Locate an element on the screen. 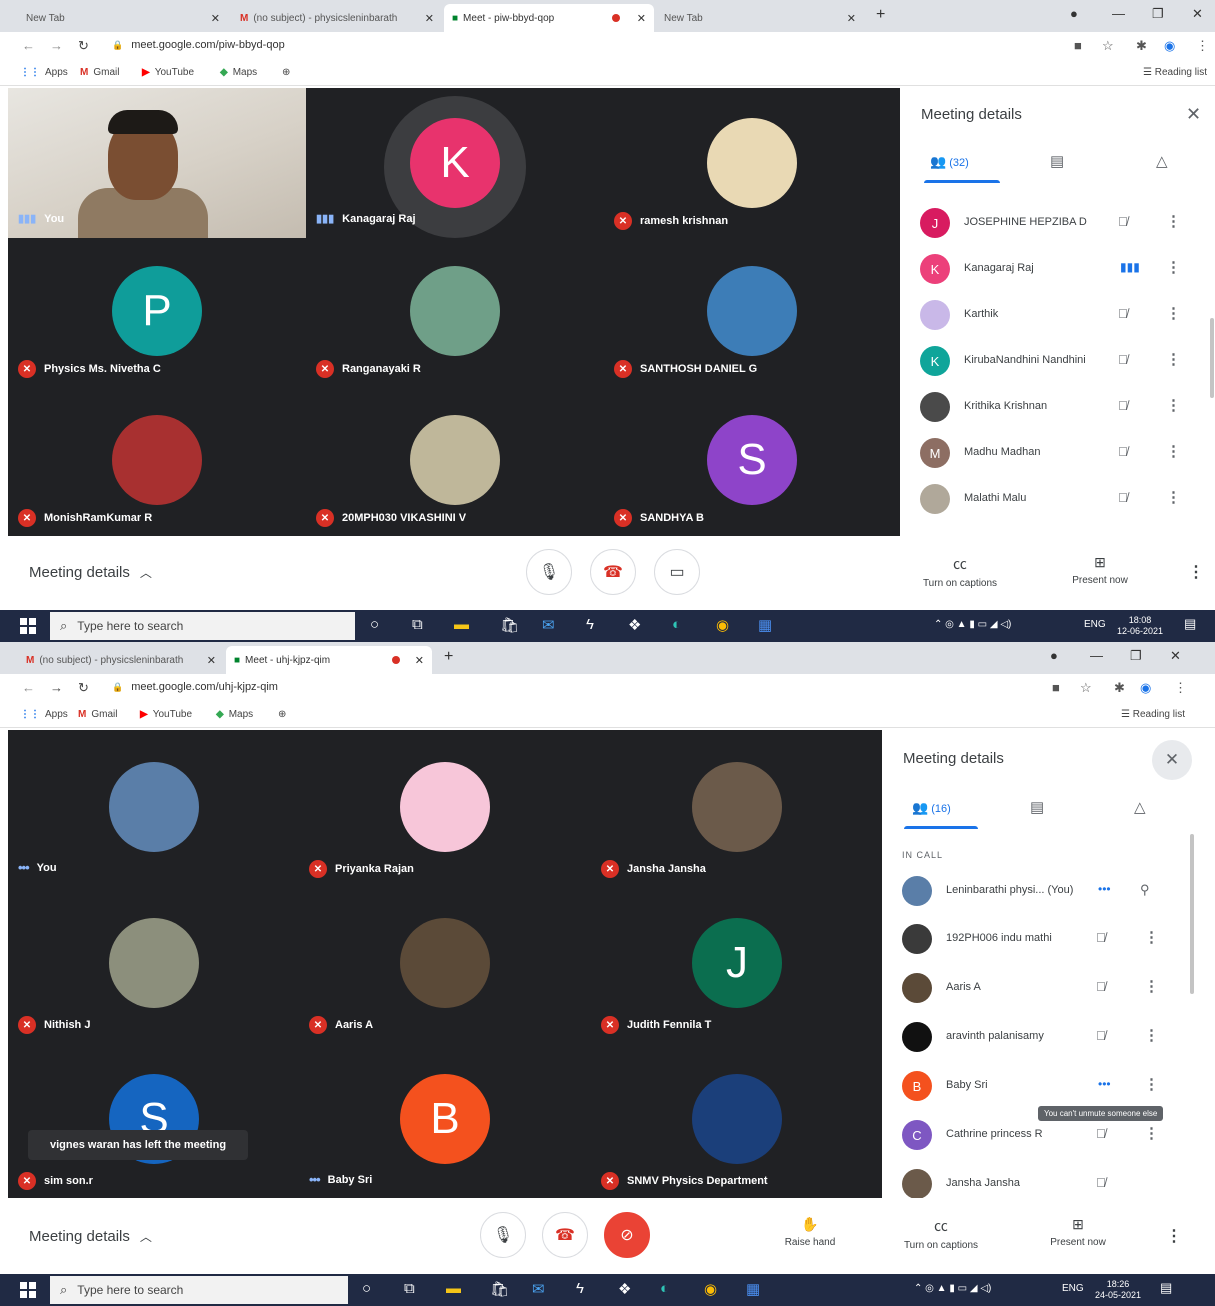  pin-icon: ⚲ is located at coordinates (1145, 890).